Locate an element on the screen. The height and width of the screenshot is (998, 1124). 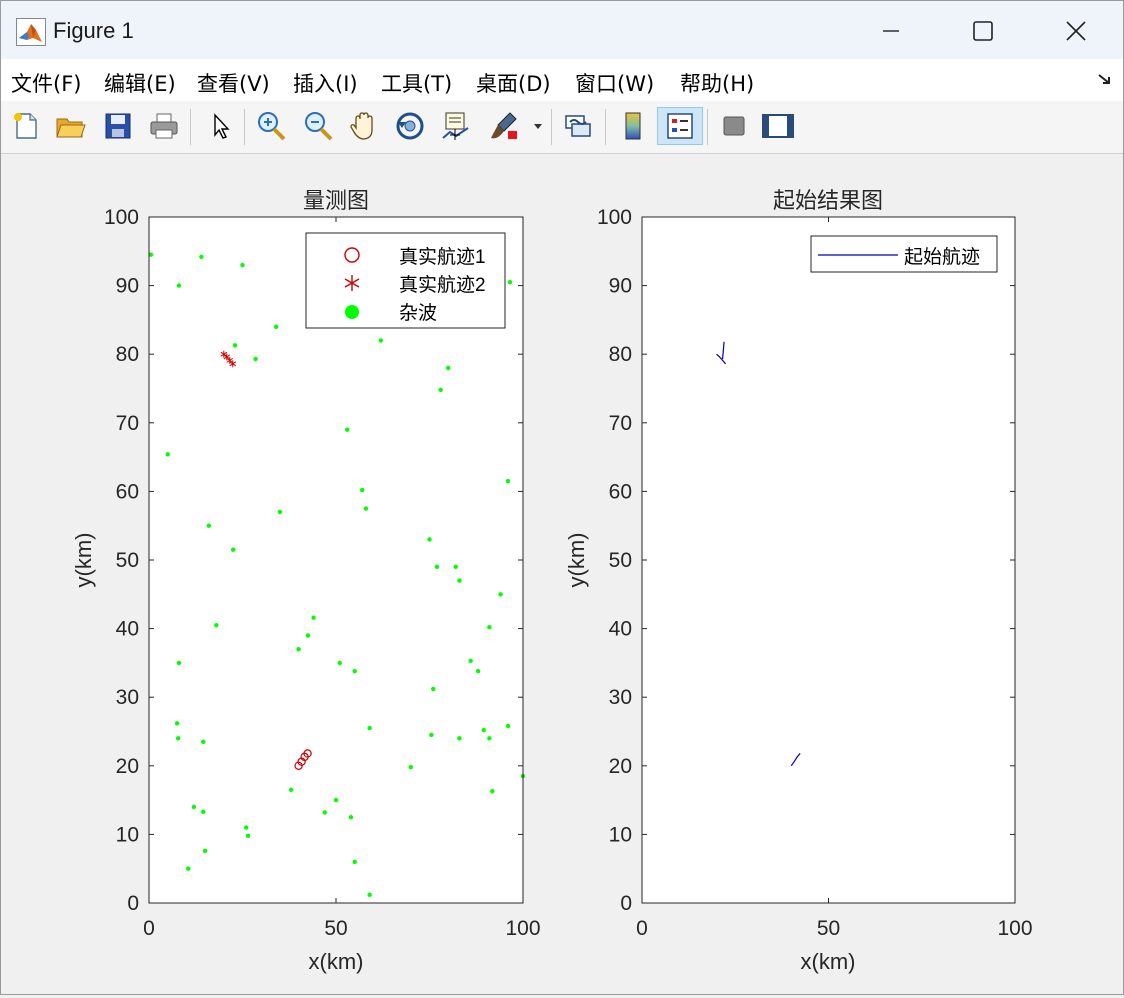
maximize-button is located at coordinates (983, 31).